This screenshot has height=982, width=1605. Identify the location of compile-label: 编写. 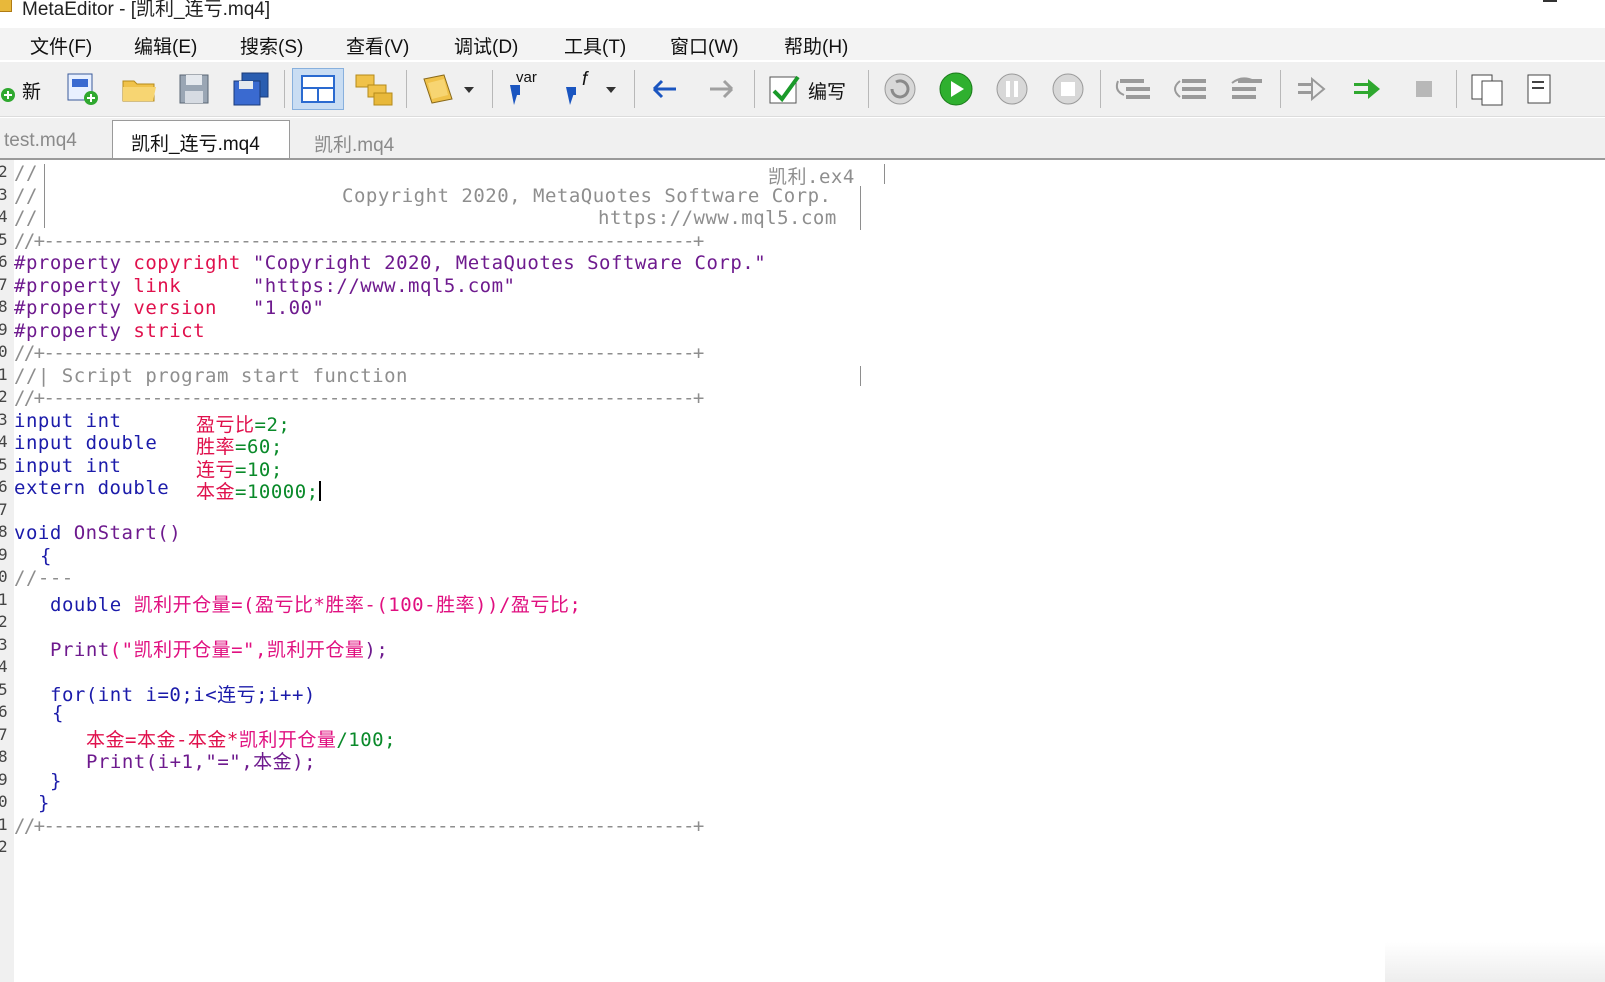
(827, 92).